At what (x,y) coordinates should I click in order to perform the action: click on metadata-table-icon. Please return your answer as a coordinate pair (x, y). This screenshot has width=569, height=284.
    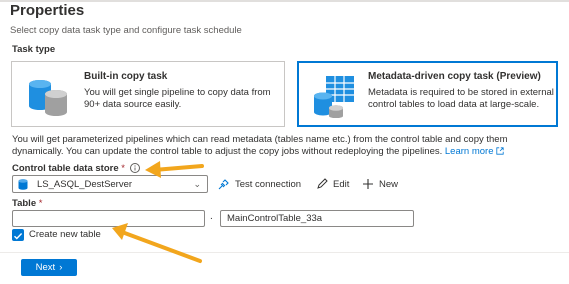
    Looking at the image, I should click on (334, 97).